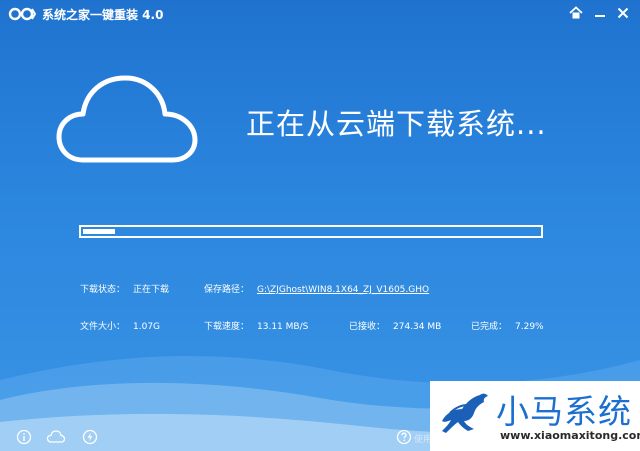 The width and height of the screenshot is (640, 451). What do you see at coordinates (404, 437) in the screenshot?
I see `help-icon` at bounding box center [404, 437].